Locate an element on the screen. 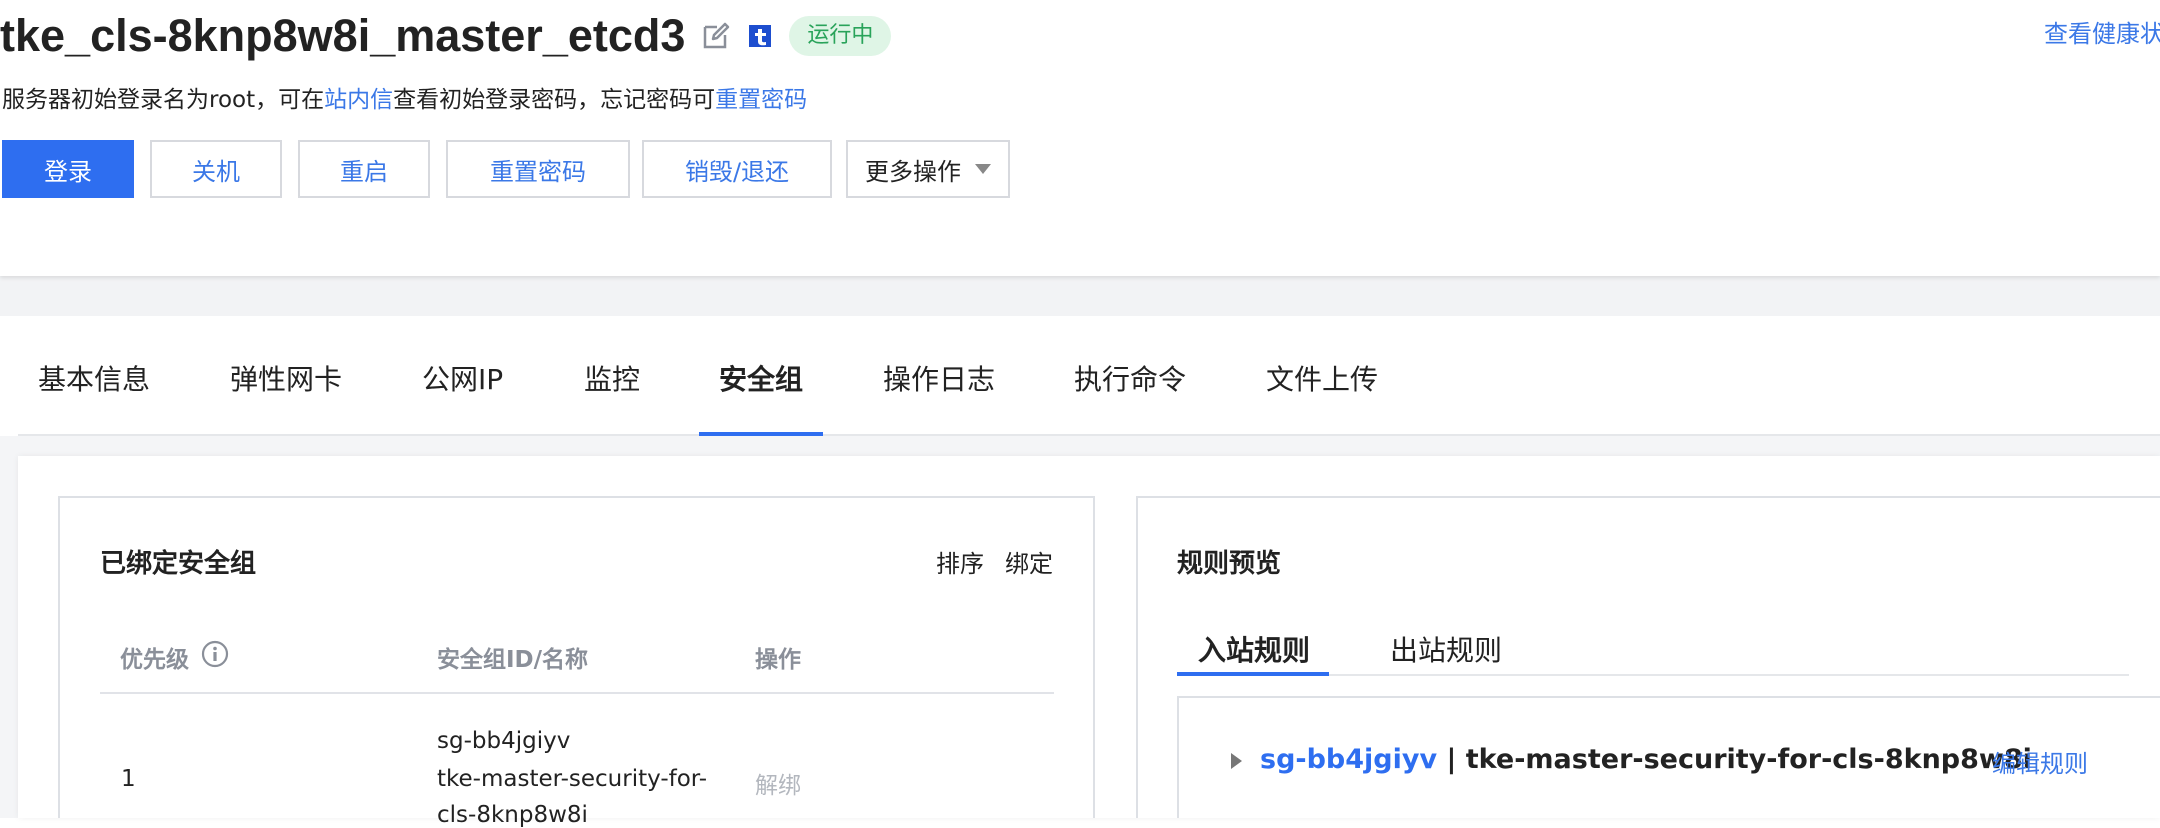 The height and width of the screenshot is (828, 2160). reset-password-button: 重置密码 is located at coordinates (538, 169).